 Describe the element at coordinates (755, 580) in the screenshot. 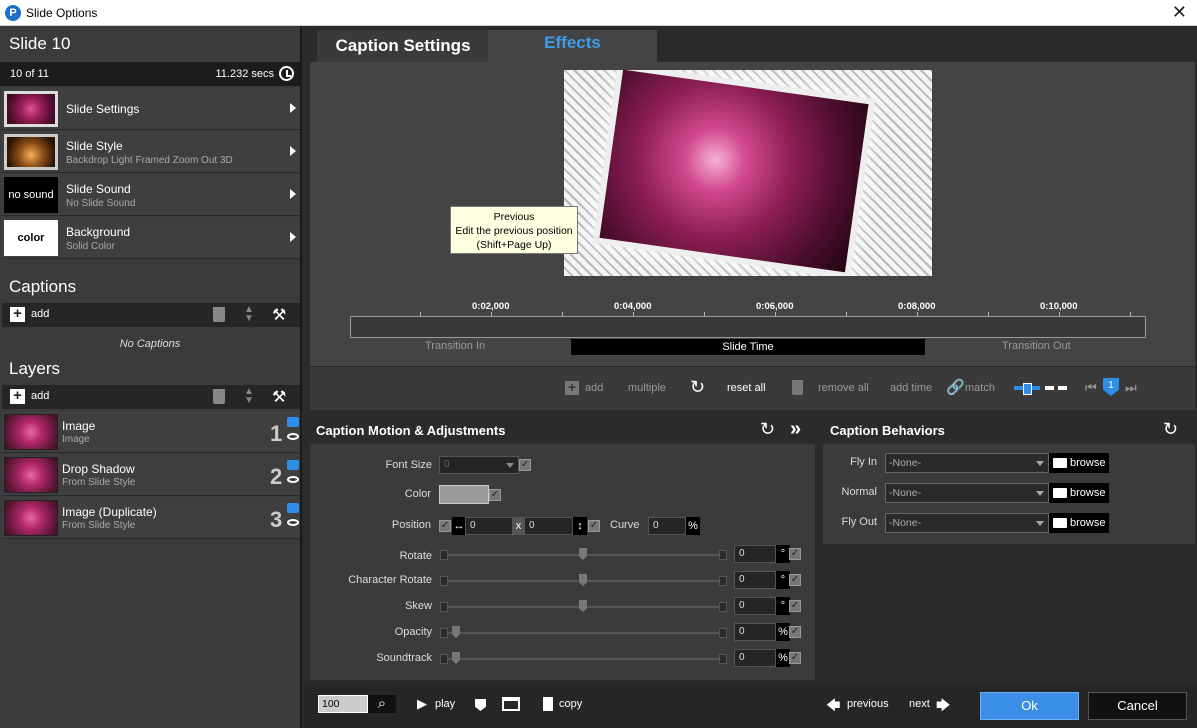

I see `character-rotate-input: 0` at that location.